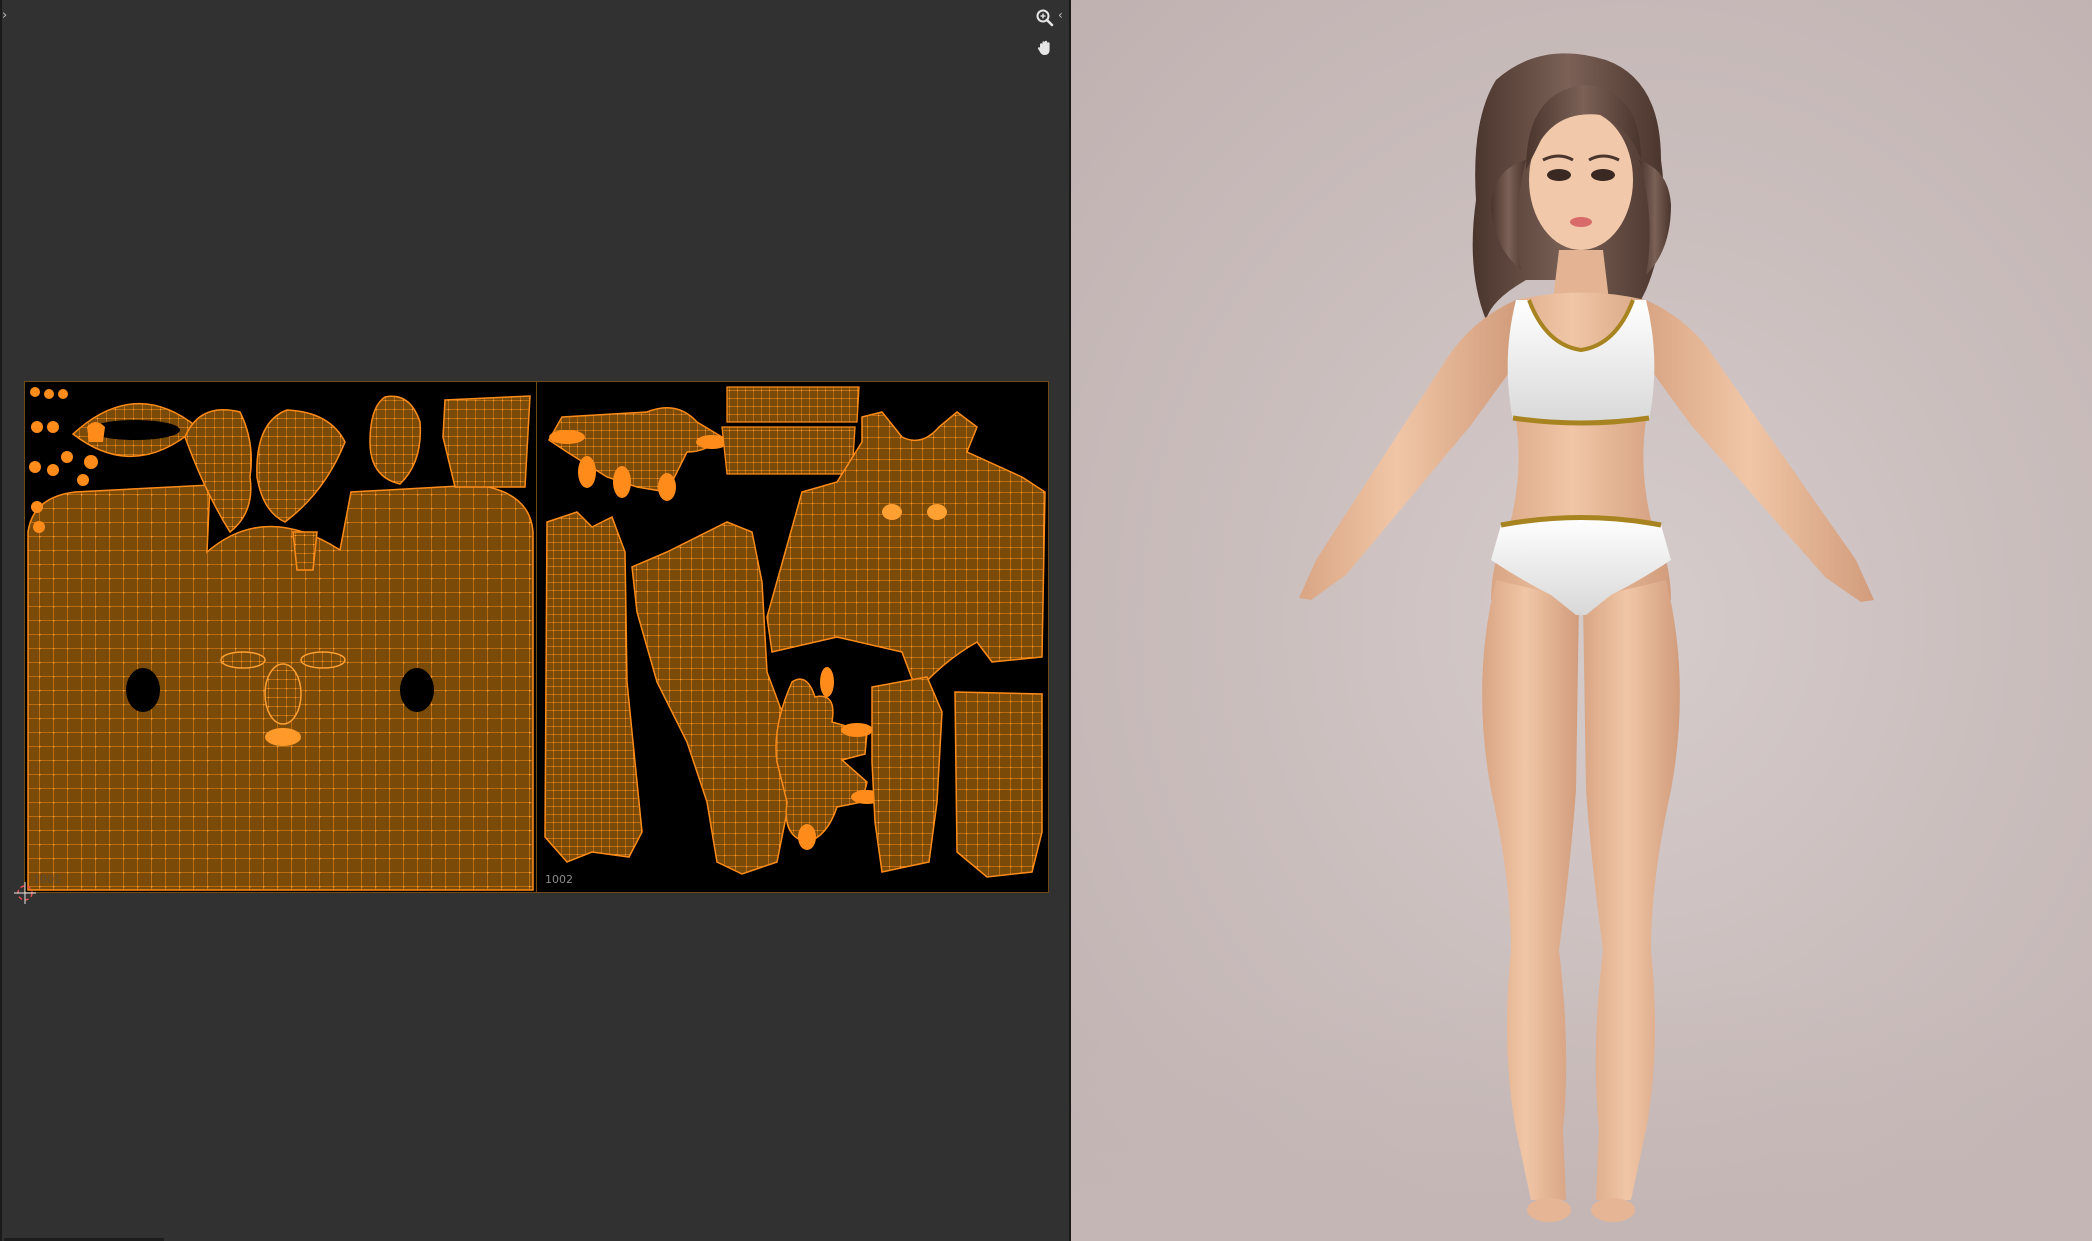 Image resolution: width=2092 pixels, height=1241 pixels. What do you see at coordinates (1, 620) in the screenshot?
I see `area-edge` at bounding box center [1, 620].